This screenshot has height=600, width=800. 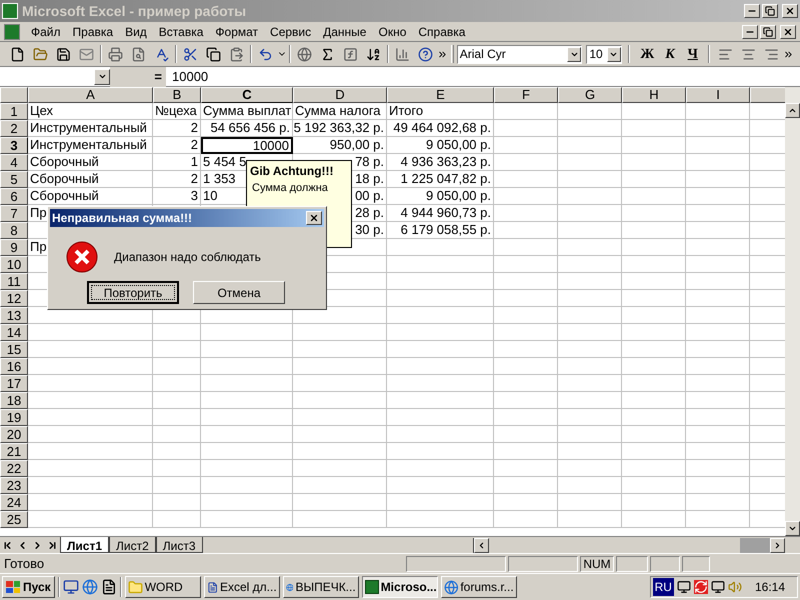 I want to click on row-header: 1, so click(x=14, y=111).